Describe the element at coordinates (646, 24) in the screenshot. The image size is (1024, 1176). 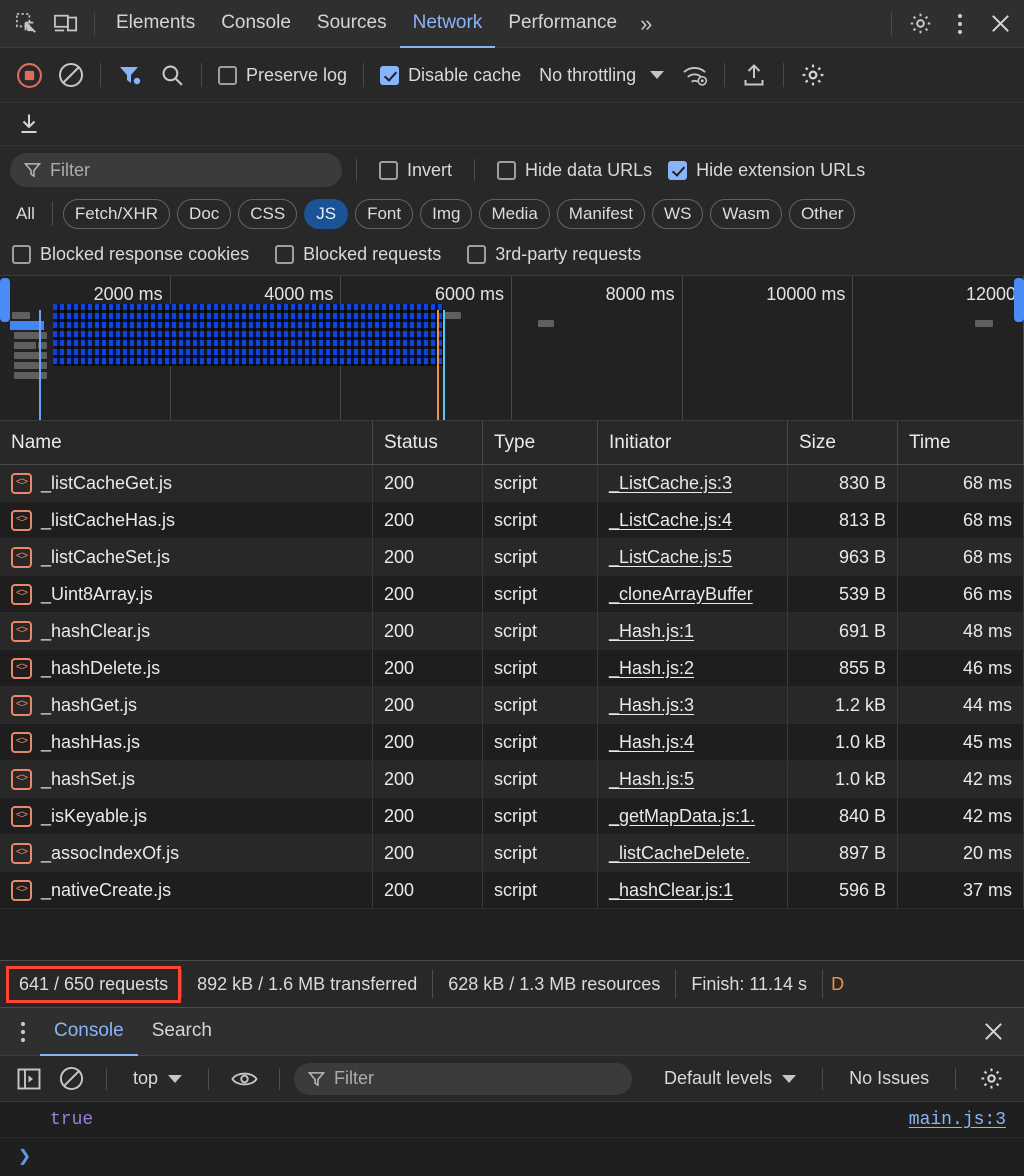
I see `more-tabs-icon: »` at that location.